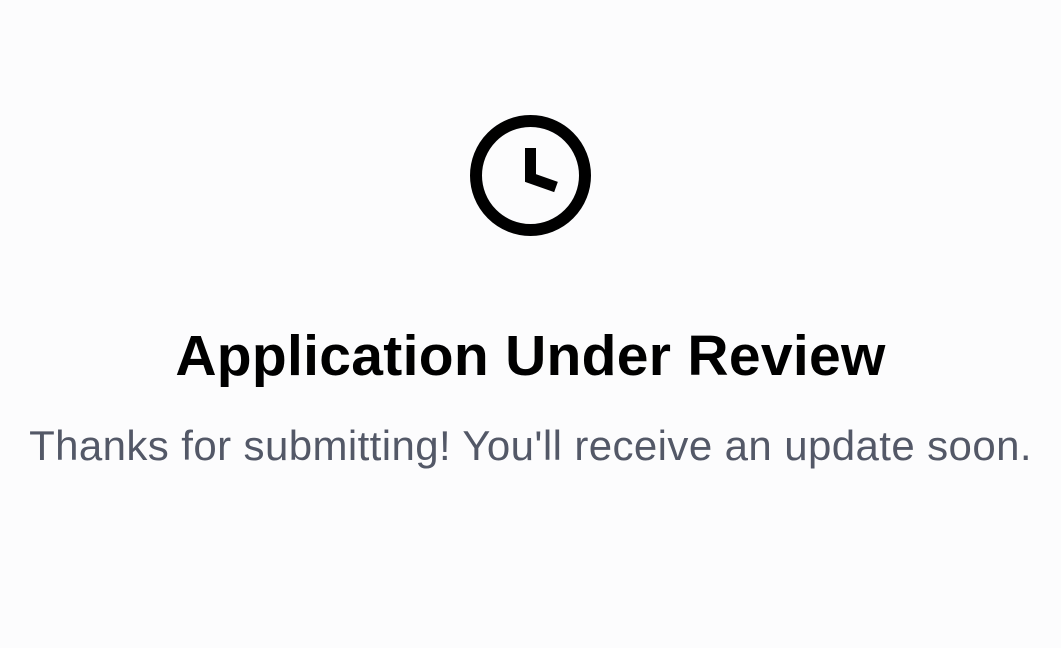 This screenshot has width=1061, height=648. I want to click on clock-icon, so click(530, 175).